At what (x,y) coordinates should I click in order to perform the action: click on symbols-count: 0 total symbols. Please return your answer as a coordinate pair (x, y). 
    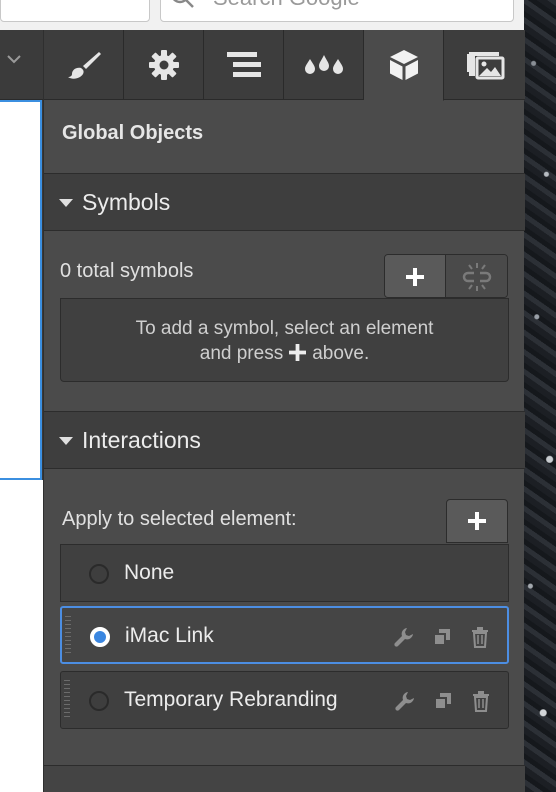
    Looking at the image, I should click on (127, 271).